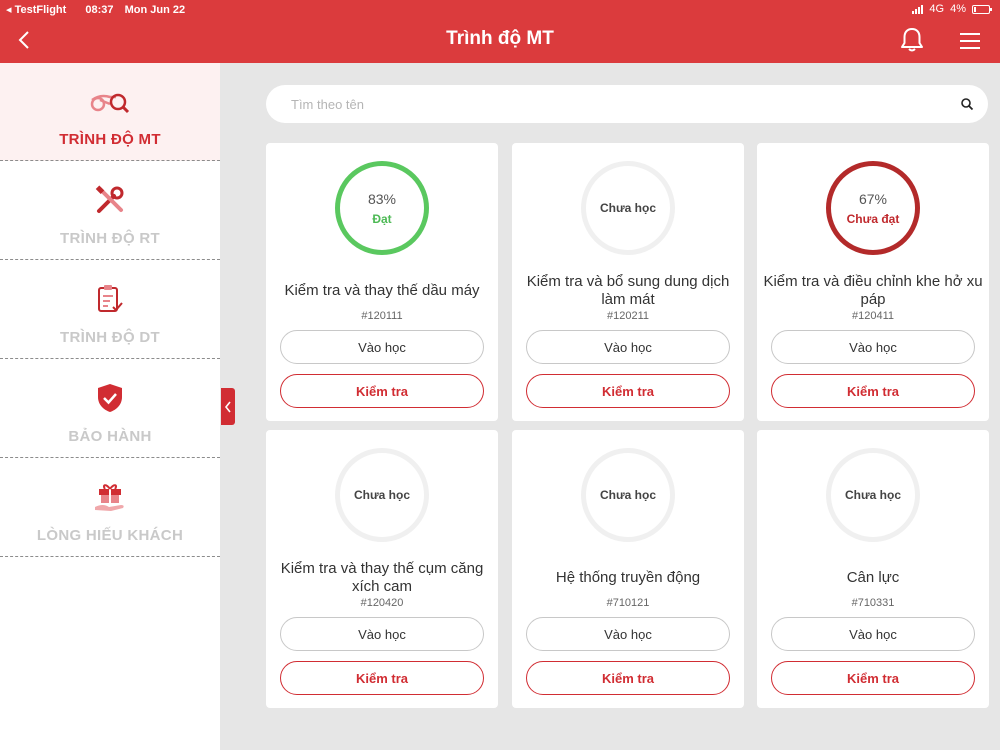  I want to click on sidebar-item-hospitality: LÒNG HIẾU KHÁCH, so click(110, 508).